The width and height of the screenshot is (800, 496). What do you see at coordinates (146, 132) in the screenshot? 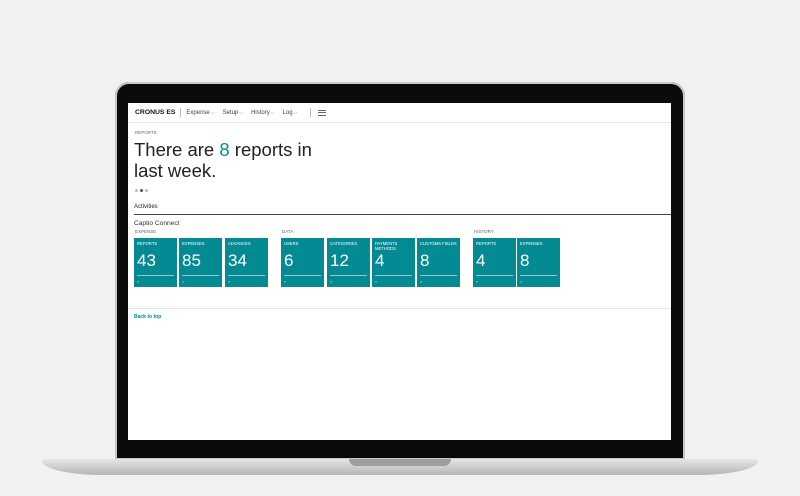
I see `headline-caption: REPORTS` at bounding box center [146, 132].